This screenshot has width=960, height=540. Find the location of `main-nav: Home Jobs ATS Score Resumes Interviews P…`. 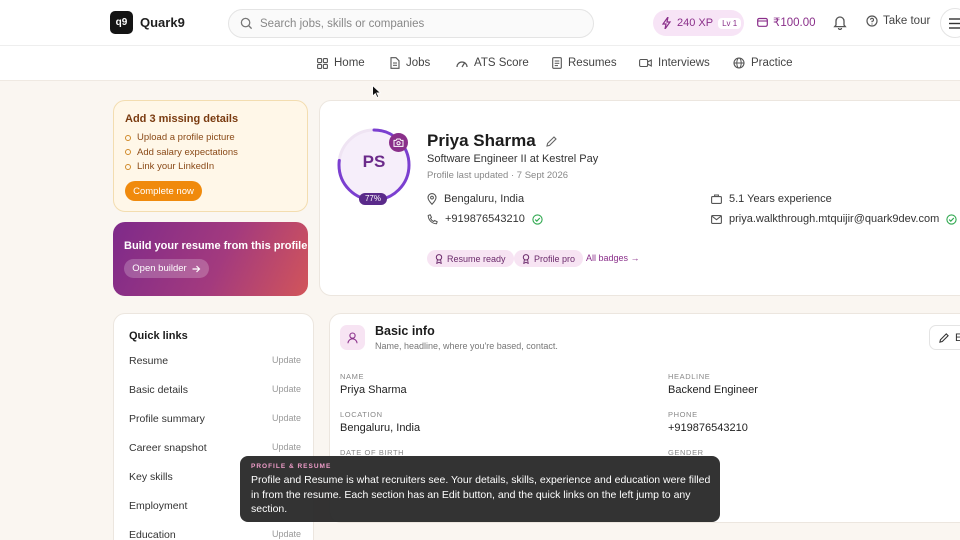

main-nav: Home Jobs ATS Score Resumes Interviews P… is located at coordinates (480, 63).